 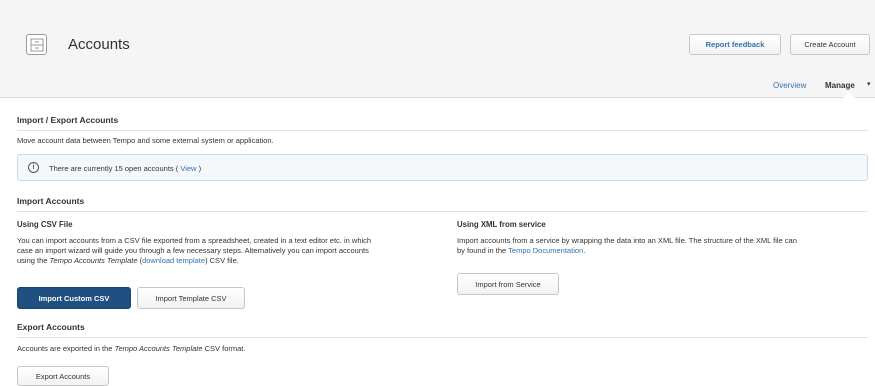 What do you see at coordinates (188, 168) in the screenshot?
I see `view-accounts-link: View` at bounding box center [188, 168].